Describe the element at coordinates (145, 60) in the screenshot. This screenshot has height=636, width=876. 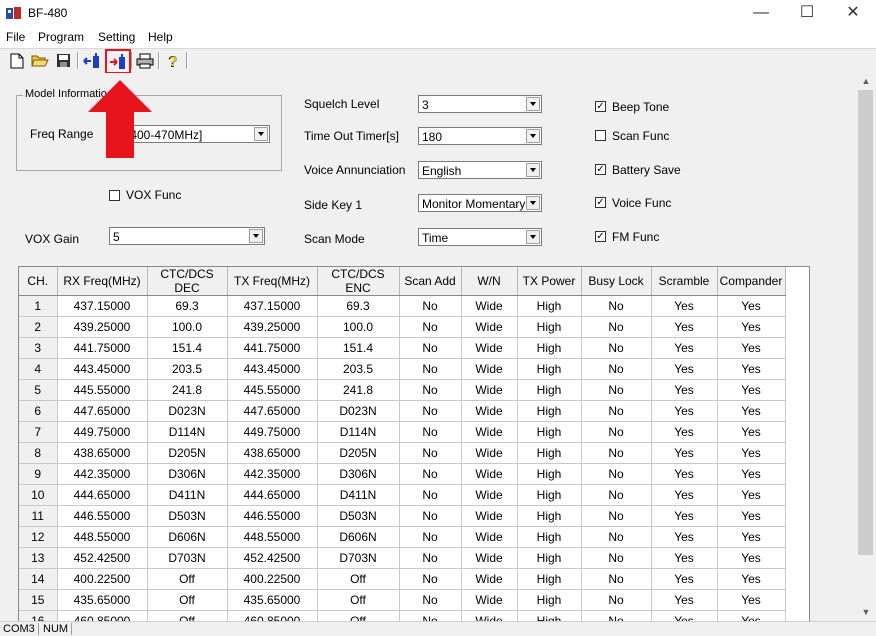
I see `print-icon` at that location.